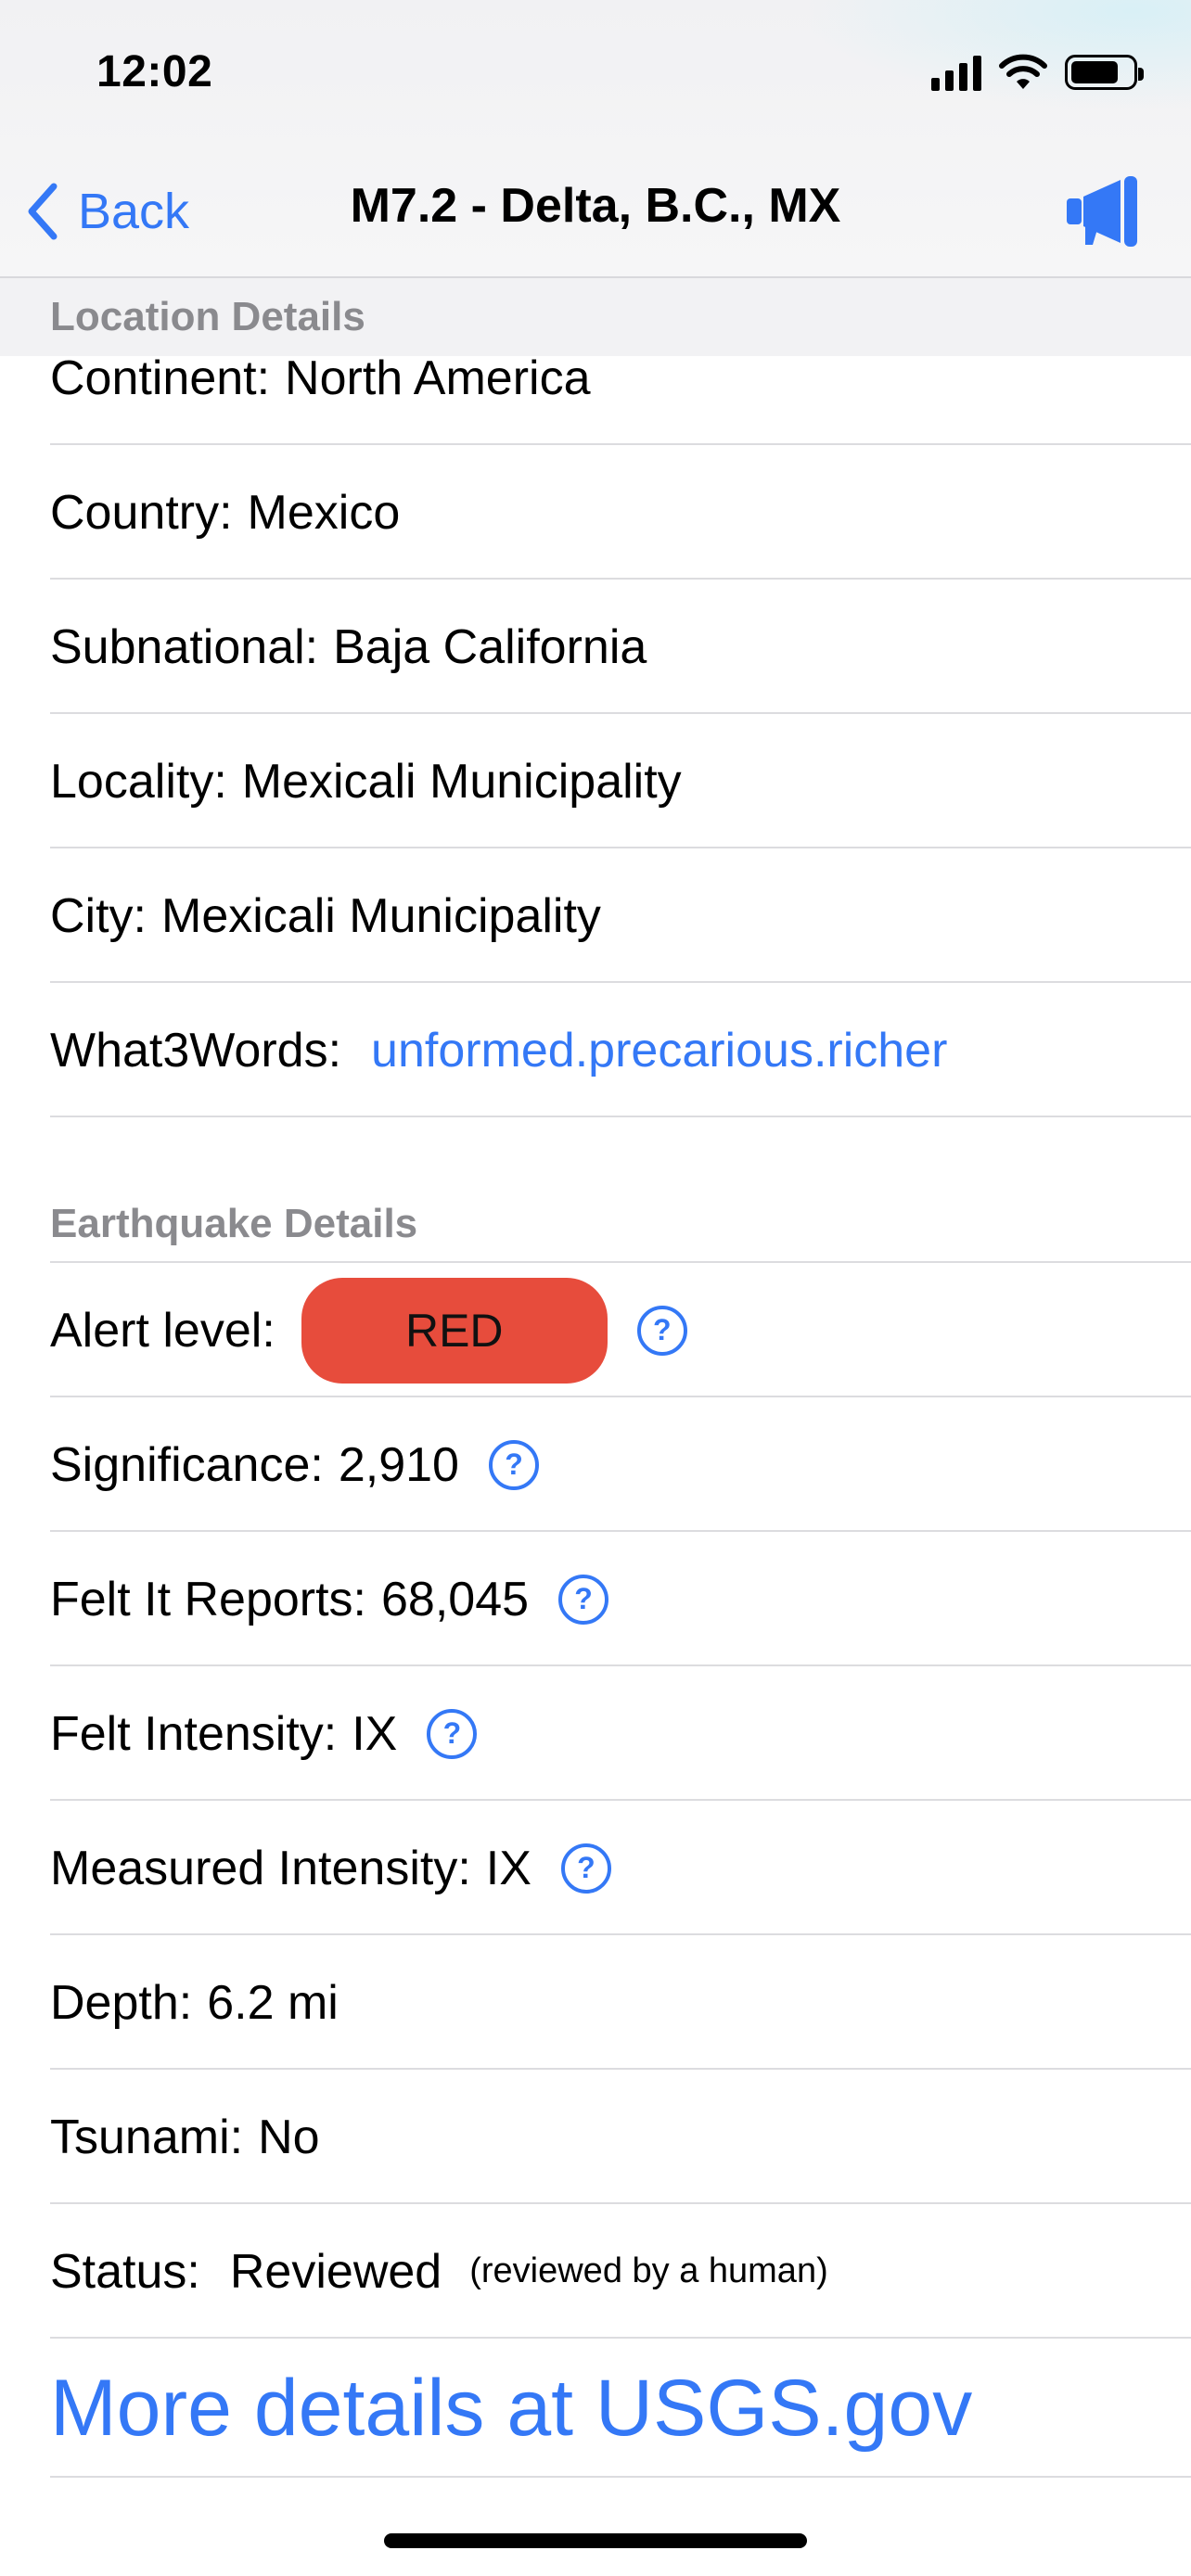 The width and height of the screenshot is (1191, 2576). I want to click on announce-button, so click(1105, 211).